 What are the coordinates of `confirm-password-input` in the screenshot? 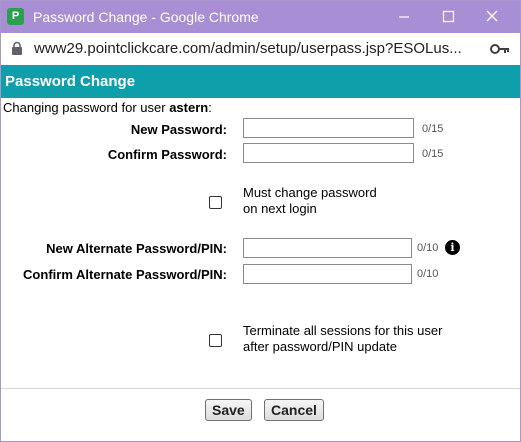 It's located at (328, 153).